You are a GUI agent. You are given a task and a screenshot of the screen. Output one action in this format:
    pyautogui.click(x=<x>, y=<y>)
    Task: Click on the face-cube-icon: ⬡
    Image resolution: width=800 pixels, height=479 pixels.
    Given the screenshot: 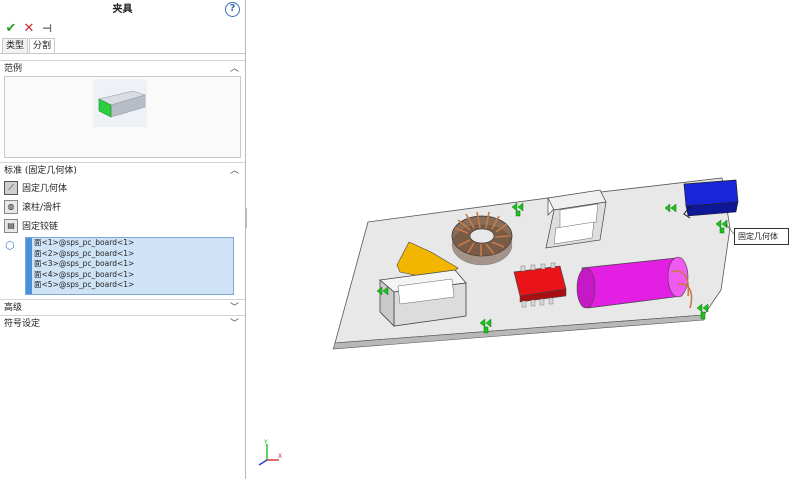 What is the action you would take?
    pyautogui.click(x=10, y=245)
    